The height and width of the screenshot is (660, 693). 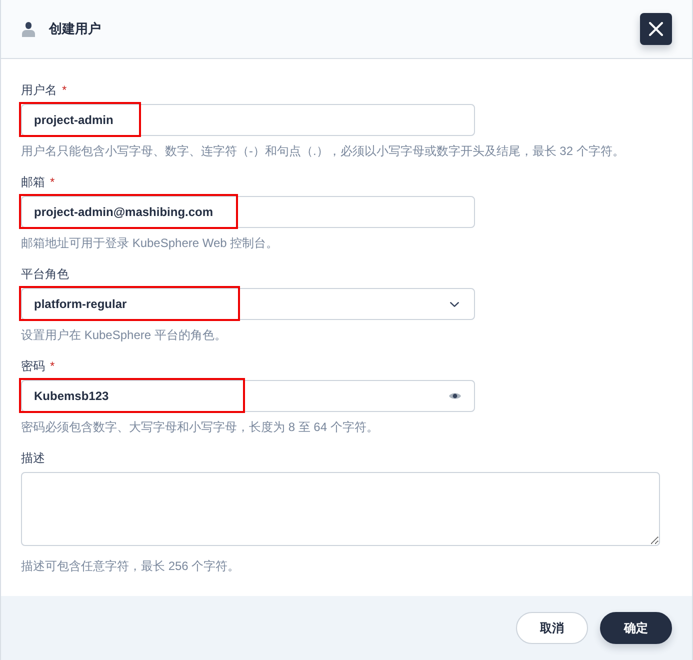 I want to click on field-hint: 用户名只能包含小写字母、数字、连字符（-）和句点（.），必须以小写字母或数字开头及结尾，最长 32 个字符。, so click(x=322, y=151).